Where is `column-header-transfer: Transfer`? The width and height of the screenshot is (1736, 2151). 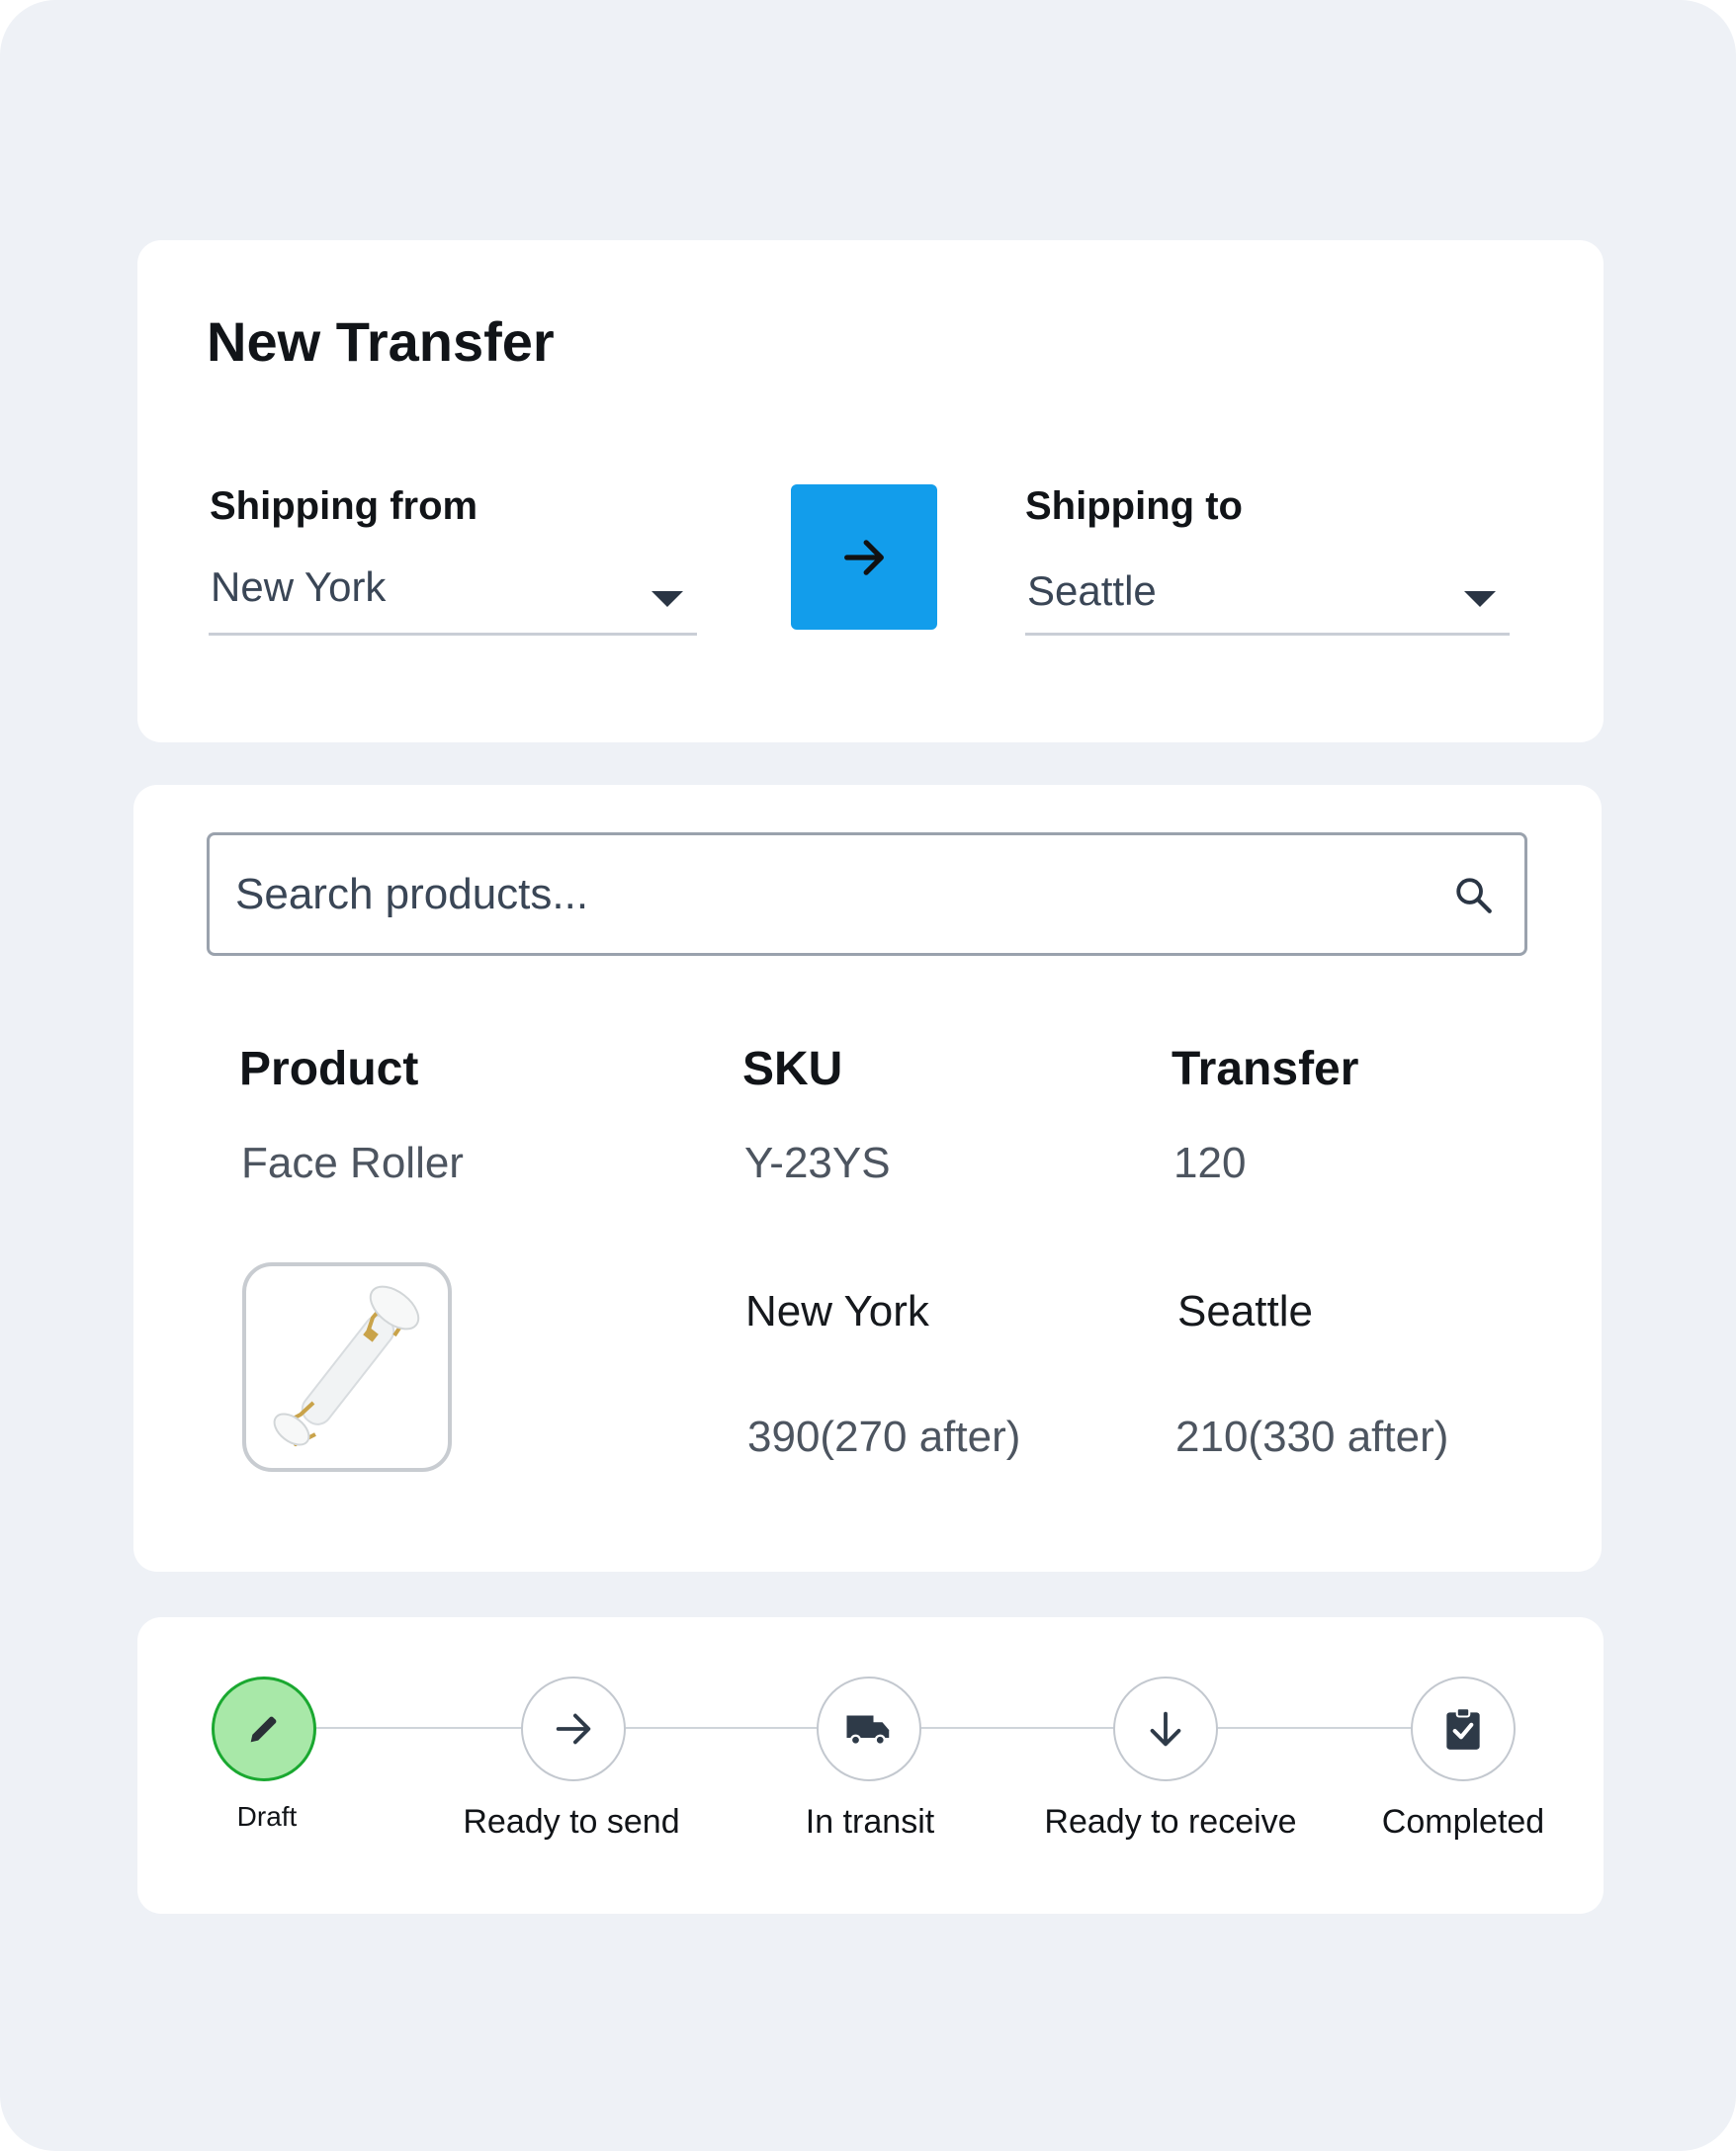 column-header-transfer: Transfer is located at coordinates (1265, 1069).